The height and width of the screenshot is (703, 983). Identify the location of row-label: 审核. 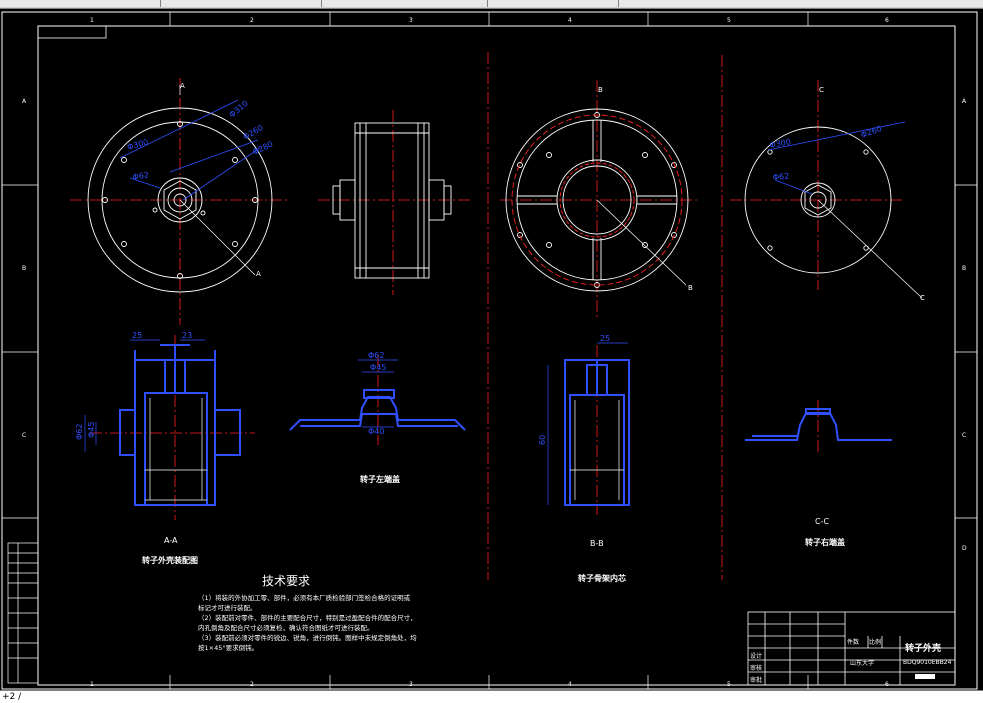
(756, 668).